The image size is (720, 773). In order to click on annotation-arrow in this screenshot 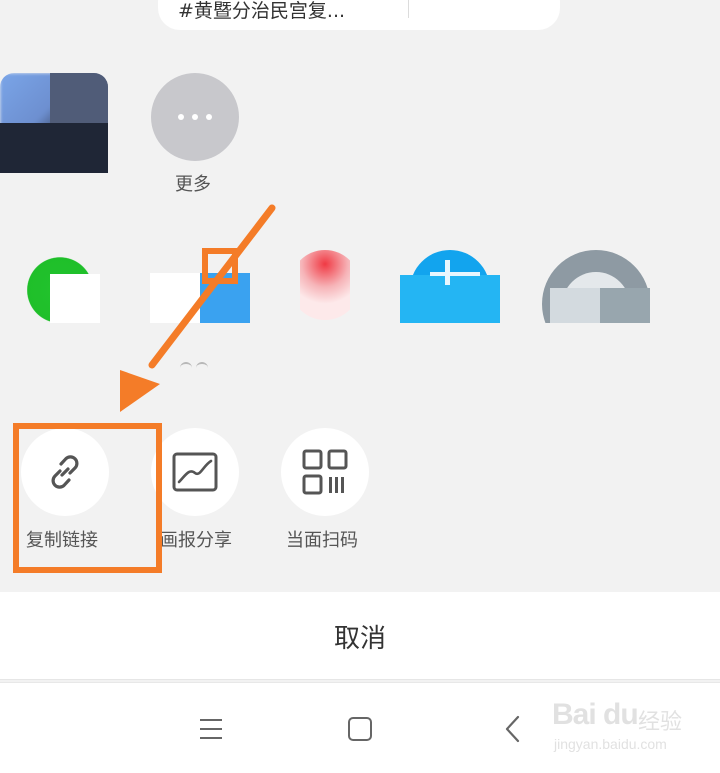, I will do `click(198, 308)`.